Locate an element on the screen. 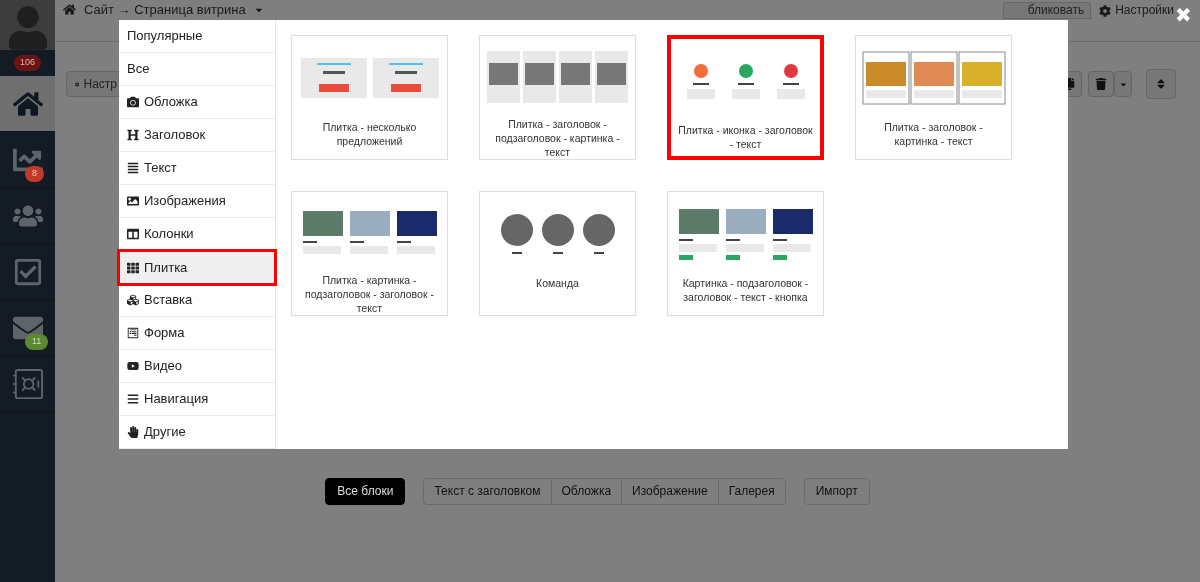  template-card: Плитка - иконка - заголовок - текст is located at coordinates (745, 97).